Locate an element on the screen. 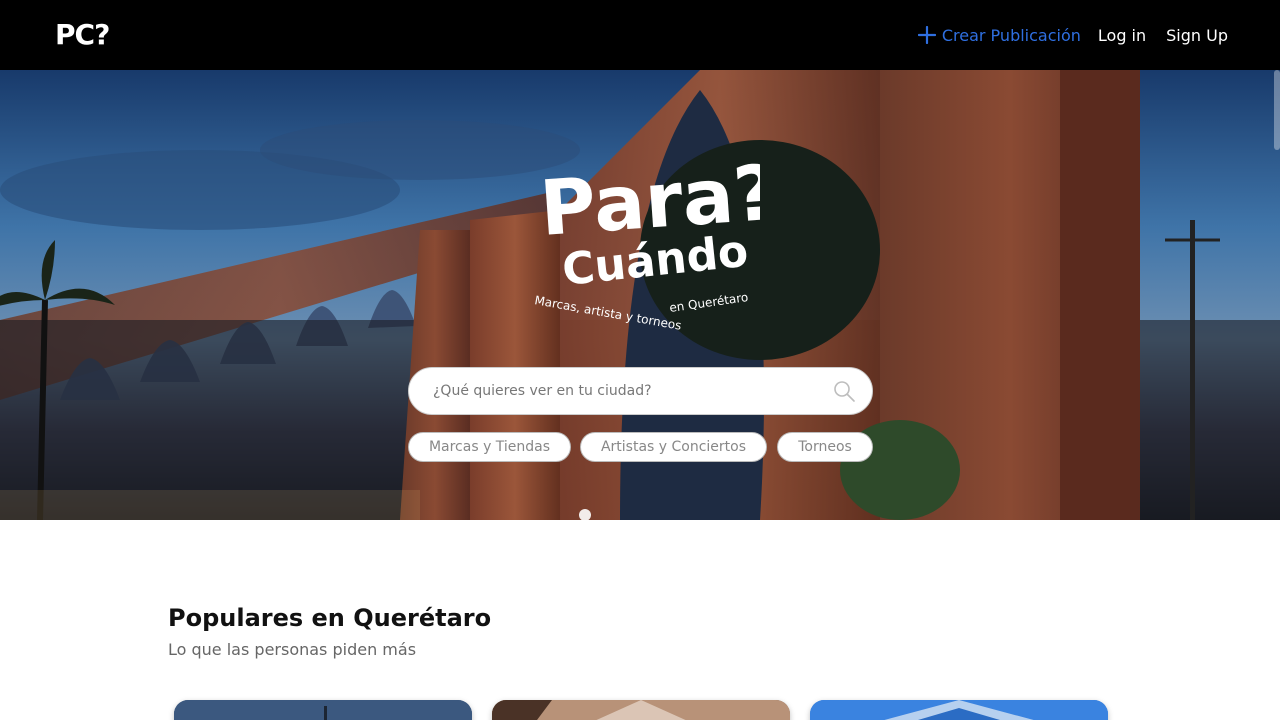  app-logo: PC? is located at coordinates (82, 35).